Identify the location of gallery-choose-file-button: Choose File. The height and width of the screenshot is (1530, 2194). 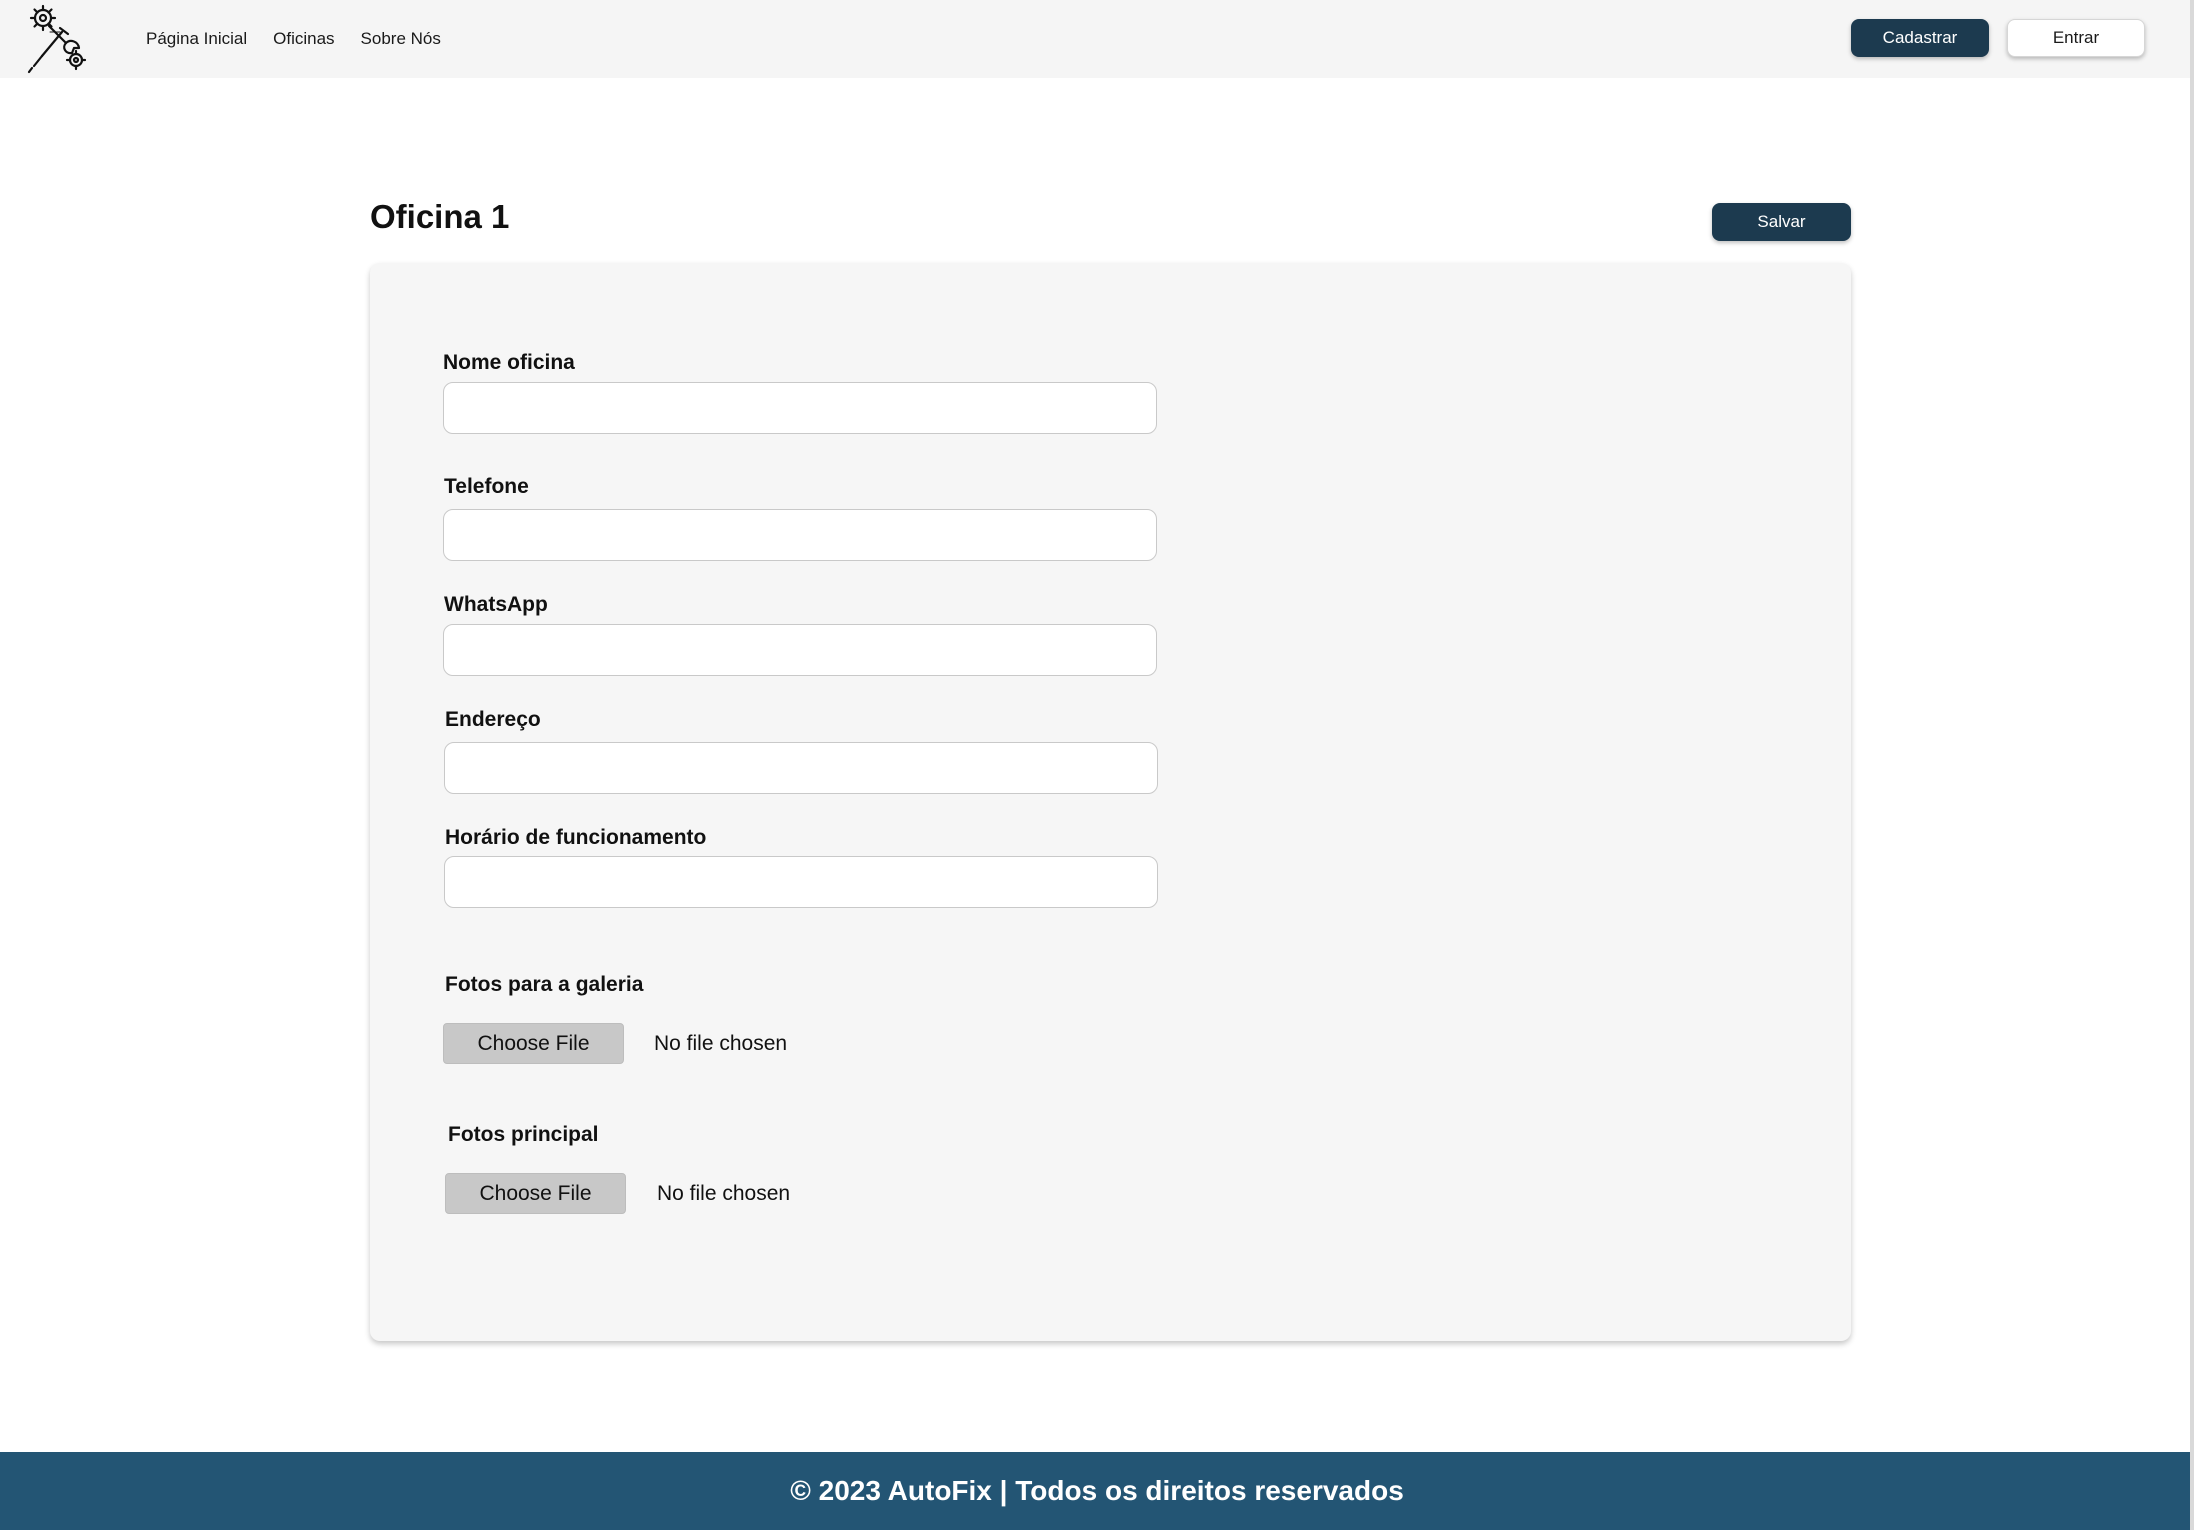
(533, 1043).